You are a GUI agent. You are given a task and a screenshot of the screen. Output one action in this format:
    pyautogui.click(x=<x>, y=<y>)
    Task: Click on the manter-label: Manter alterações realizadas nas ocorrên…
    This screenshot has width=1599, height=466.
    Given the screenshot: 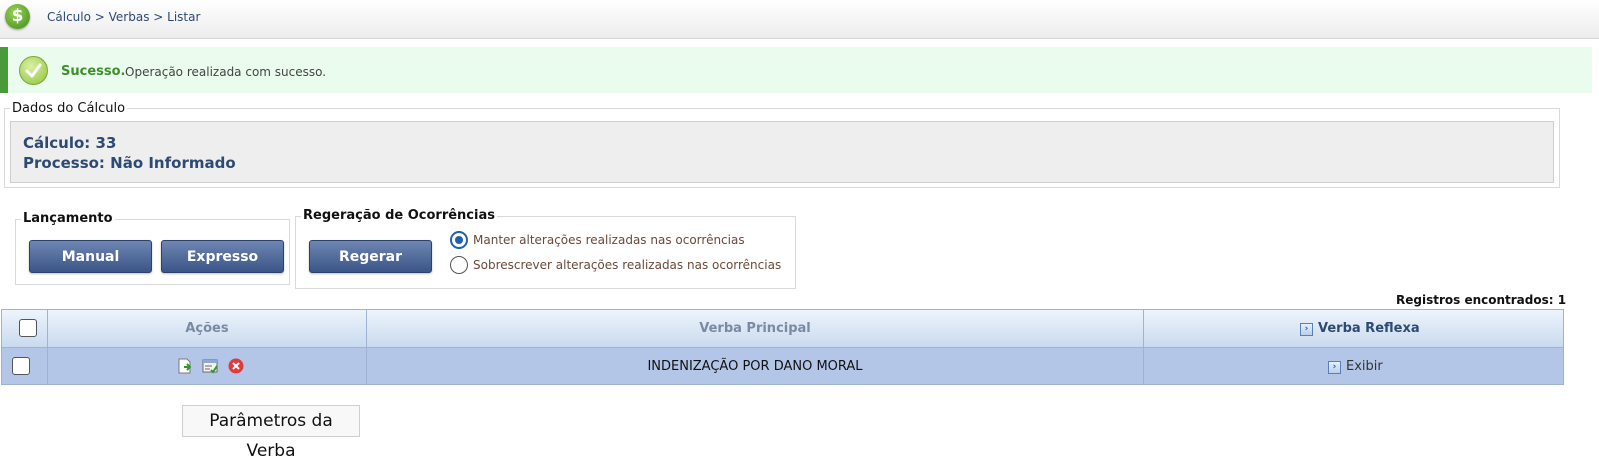 What is the action you would take?
    pyautogui.click(x=609, y=240)
    